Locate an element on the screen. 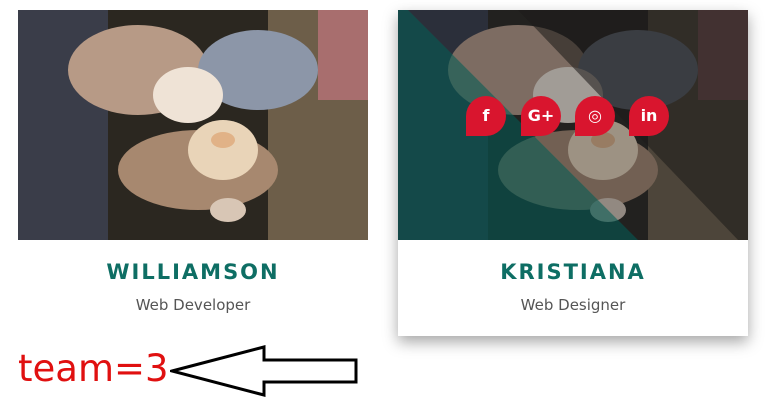 The height and width of the screenshot is (414, 770). annotation-text: team=3 is located at coordinates (93, 368).